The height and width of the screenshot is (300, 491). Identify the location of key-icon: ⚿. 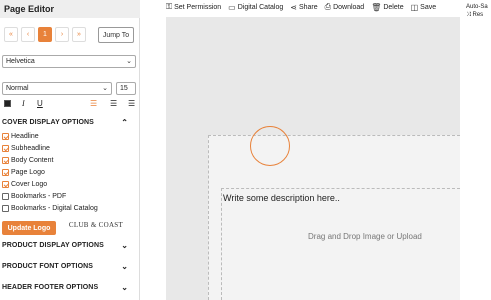
(169, 6).